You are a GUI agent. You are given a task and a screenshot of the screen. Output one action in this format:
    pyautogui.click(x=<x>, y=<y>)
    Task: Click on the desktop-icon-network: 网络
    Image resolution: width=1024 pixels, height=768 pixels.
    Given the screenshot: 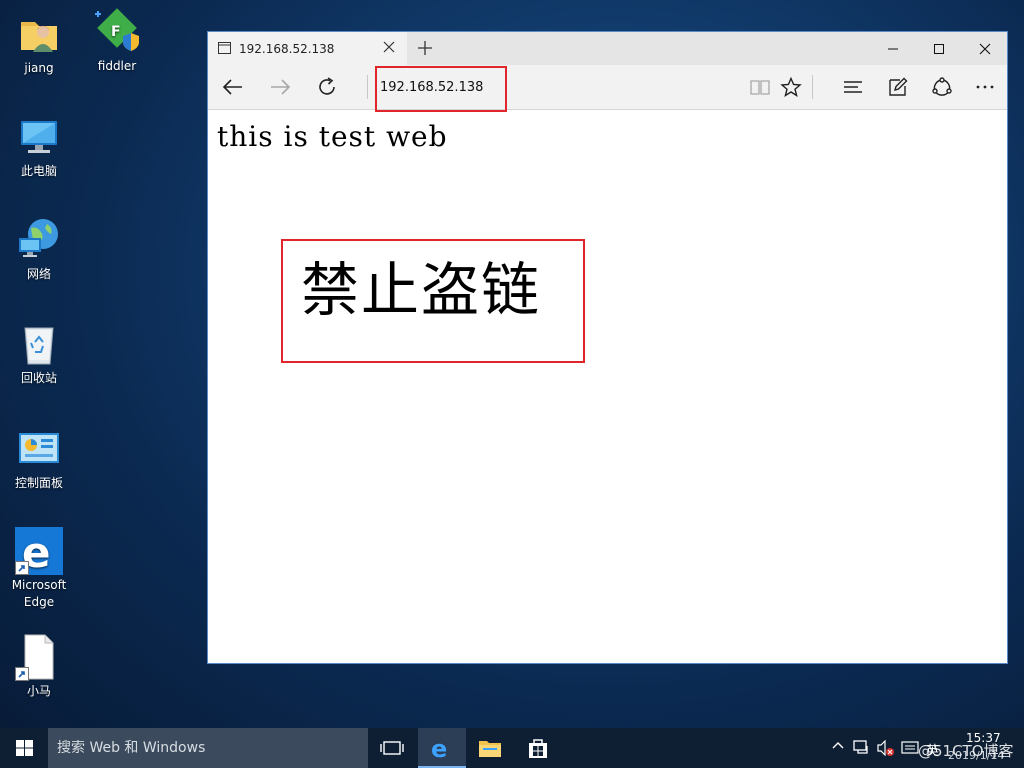 What is the action you would take?
    pyautogui.click(x=39, y=249)
    